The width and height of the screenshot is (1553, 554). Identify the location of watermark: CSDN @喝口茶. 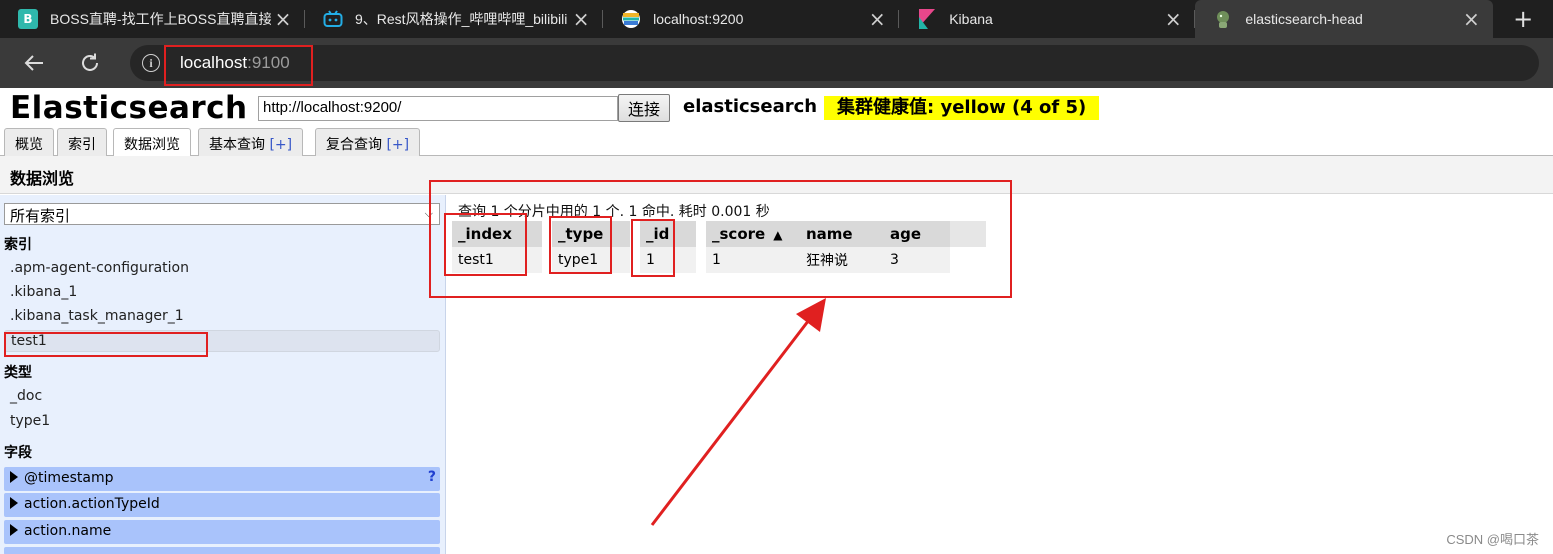
(1492, 539).